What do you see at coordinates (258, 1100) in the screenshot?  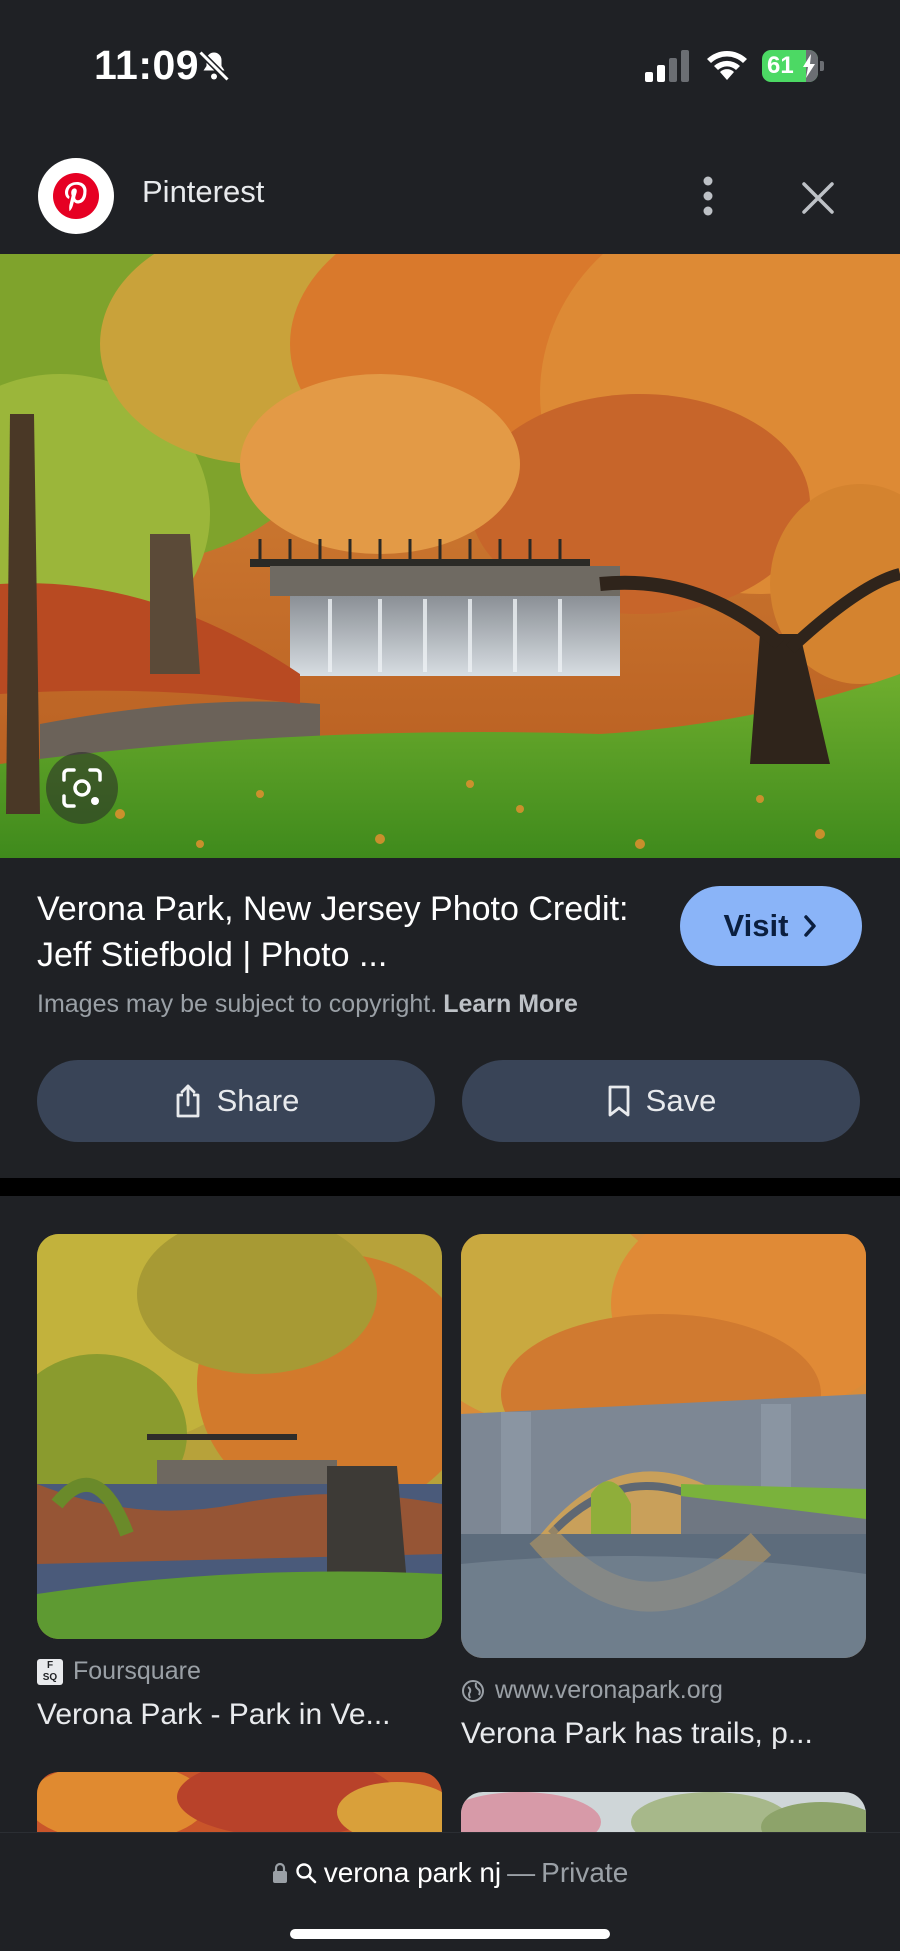 I see `share-label: Share` at bounding box center [258, 1100].